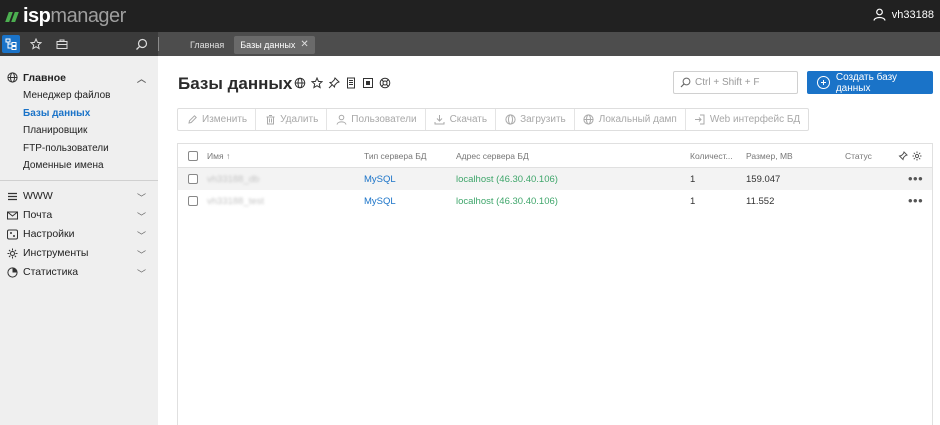 The width and height of the screenshot is (940, 425). What do you see at coordinates (535, 119) in the screenshot?
I see `upload-button: Загрузить` at bounding box center [535, 119].